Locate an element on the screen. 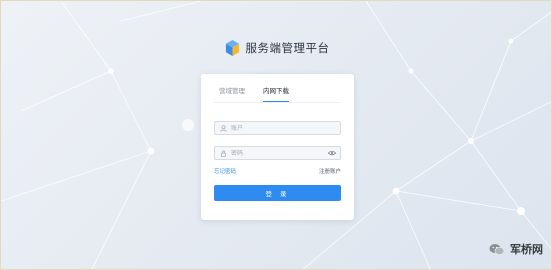 The width and height of the screenshot is (552, 270). wechat-icon is located at coordinates (497, 249).